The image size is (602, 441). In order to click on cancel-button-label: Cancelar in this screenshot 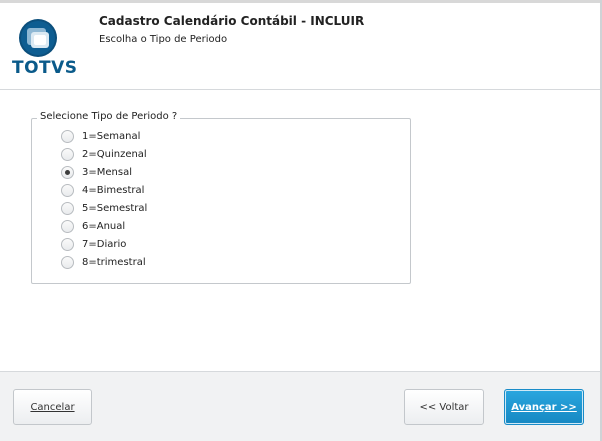, I will do `click(52, 407)`.